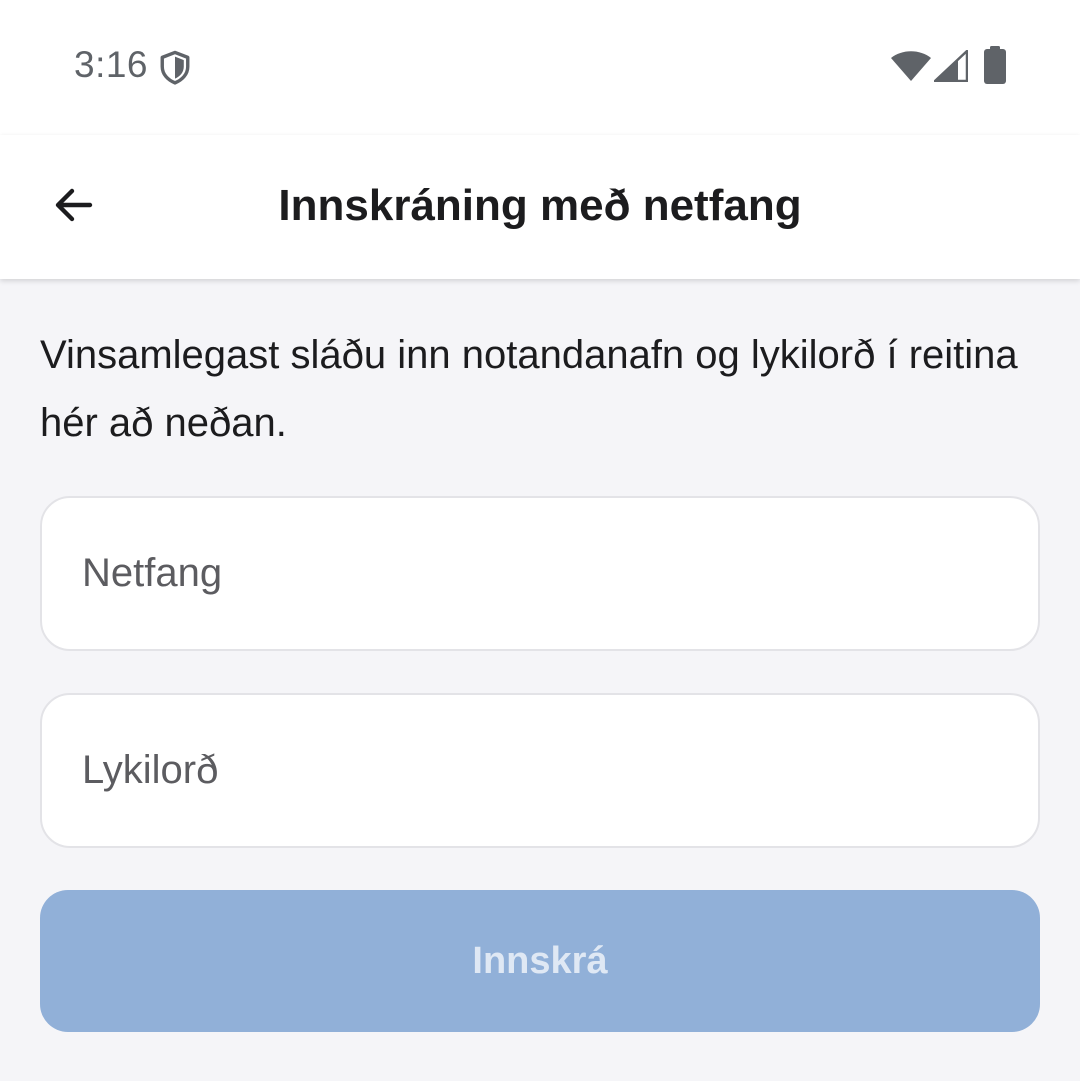 The height and width of the screenshot is (1081, 1080). I want to click on battery-icon, so click(995, 65).